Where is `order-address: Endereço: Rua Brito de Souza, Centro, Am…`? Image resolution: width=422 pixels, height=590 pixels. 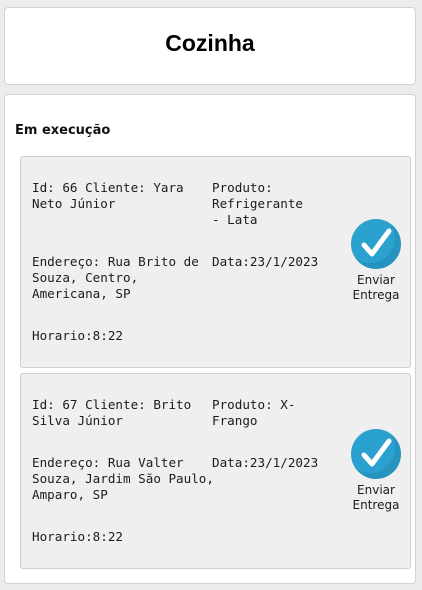 order-address: Endereço: Rua Brito de Souza, Centro, Am… is located at coordinates (115, 277).